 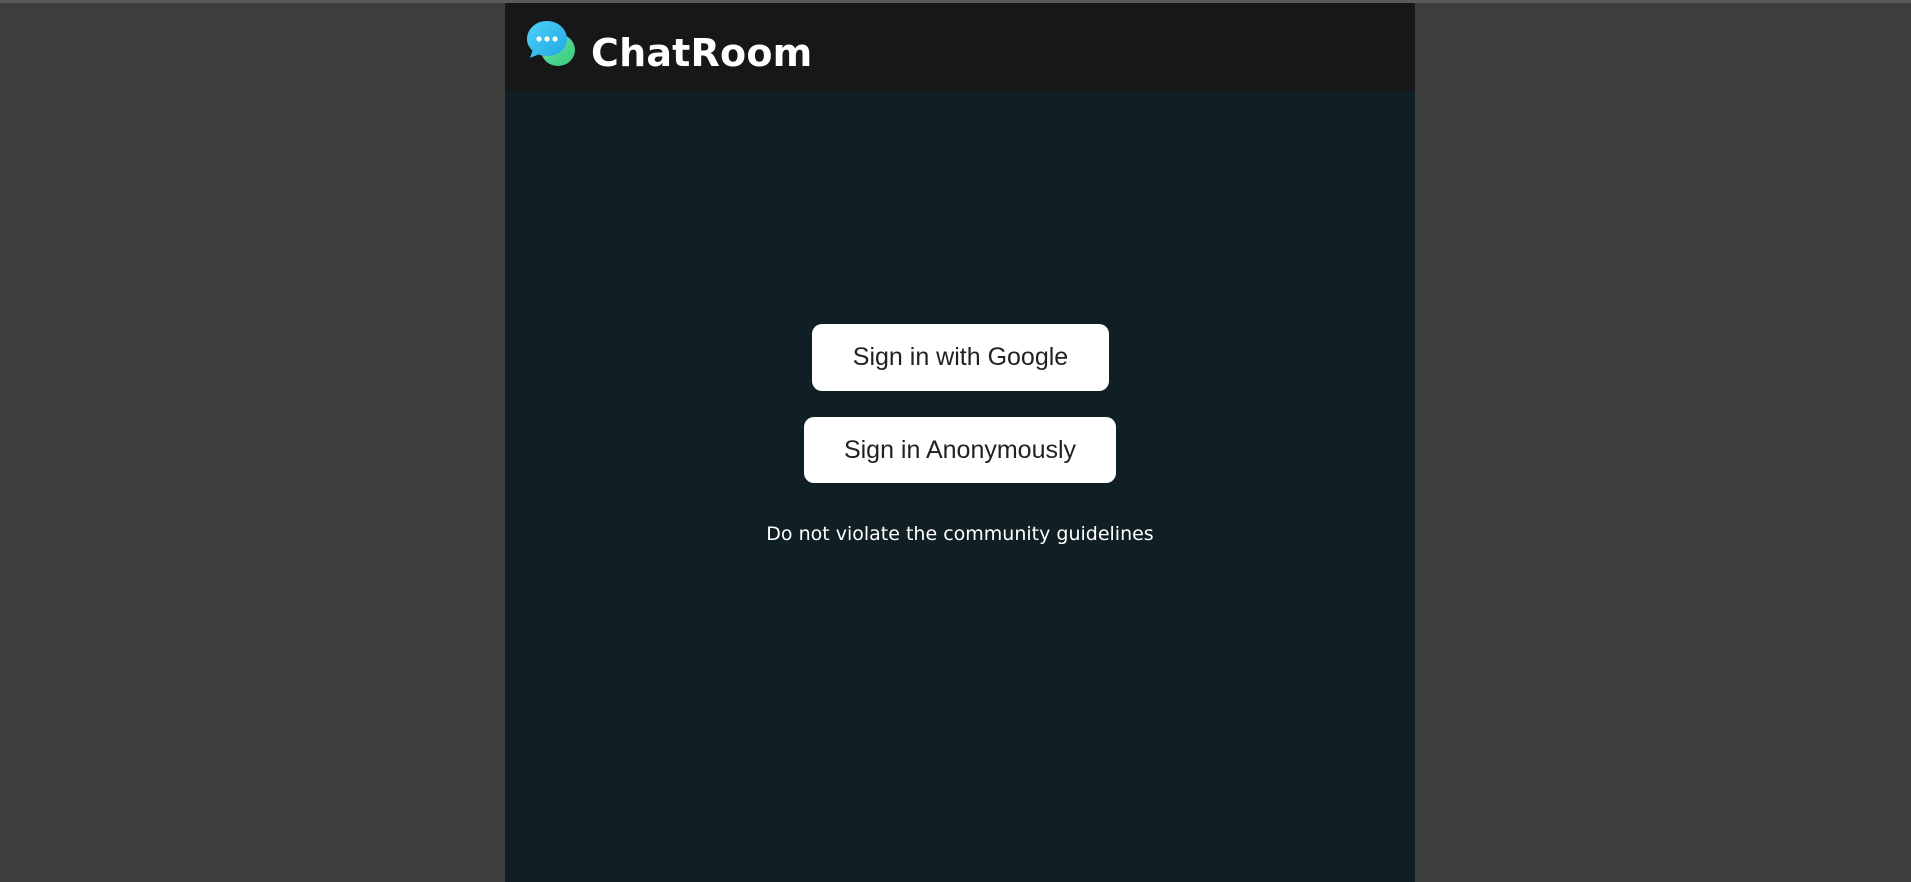 I want to click on sign-in-anonymous-button: Sign in Anonymously, so click(x=960, y=450).